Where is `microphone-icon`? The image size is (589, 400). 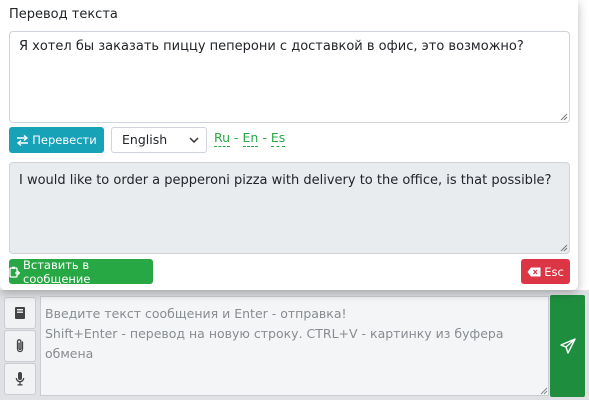
microphone-icon is located at coordinates (20, 379).